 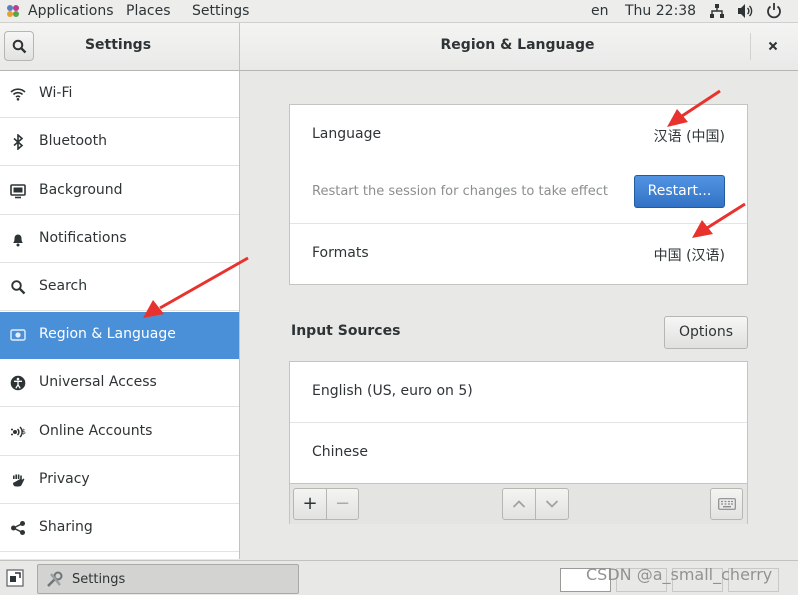 What do you see at coordinates (694, 108) in the screenshot?
I see `annotation-arrow-language` at bounding box center [694, 108].